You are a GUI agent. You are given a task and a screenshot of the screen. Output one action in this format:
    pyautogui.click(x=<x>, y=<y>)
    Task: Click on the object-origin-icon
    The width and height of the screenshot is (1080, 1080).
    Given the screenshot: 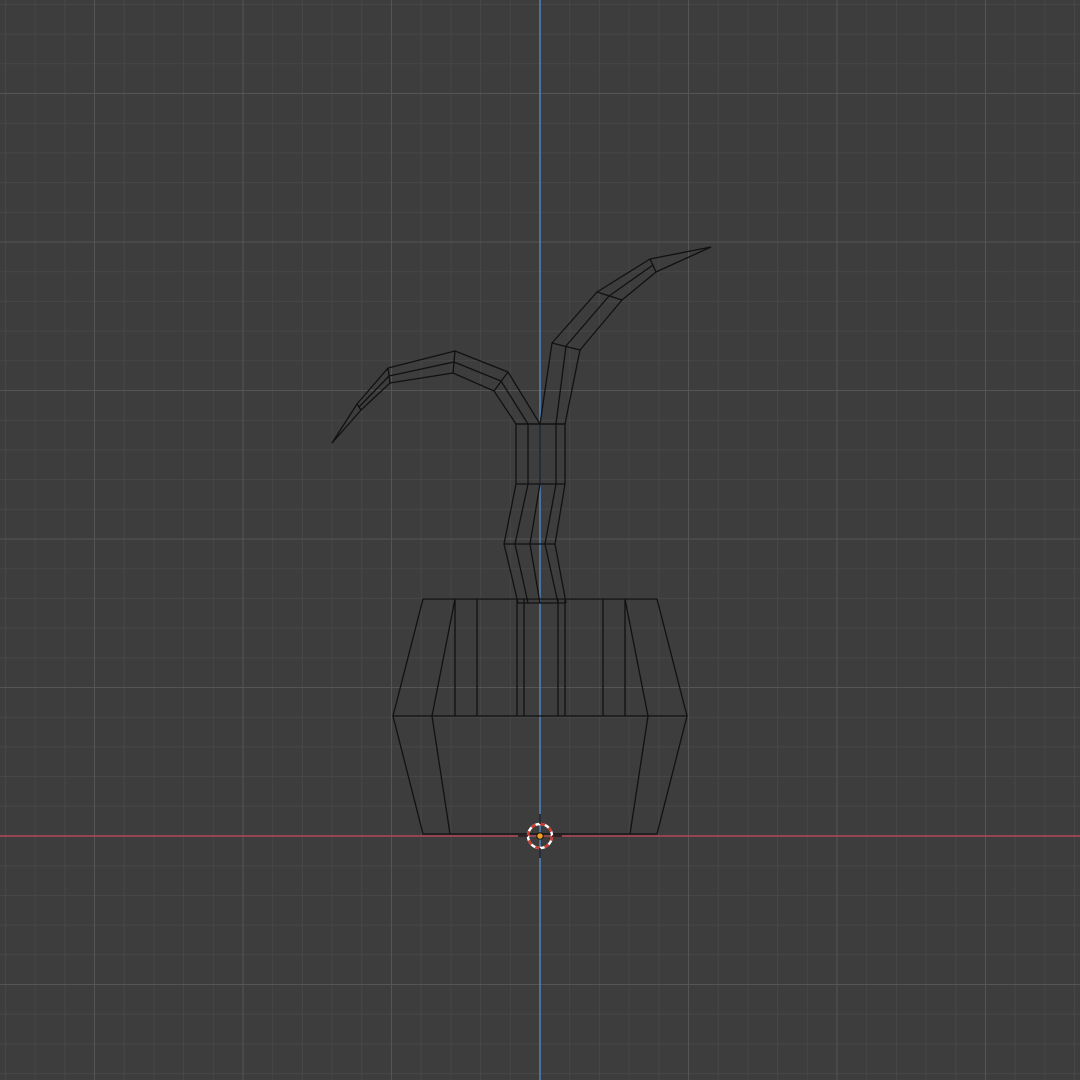 What is the action you would take?
    pyautogui.click(x=540, y=836)
    